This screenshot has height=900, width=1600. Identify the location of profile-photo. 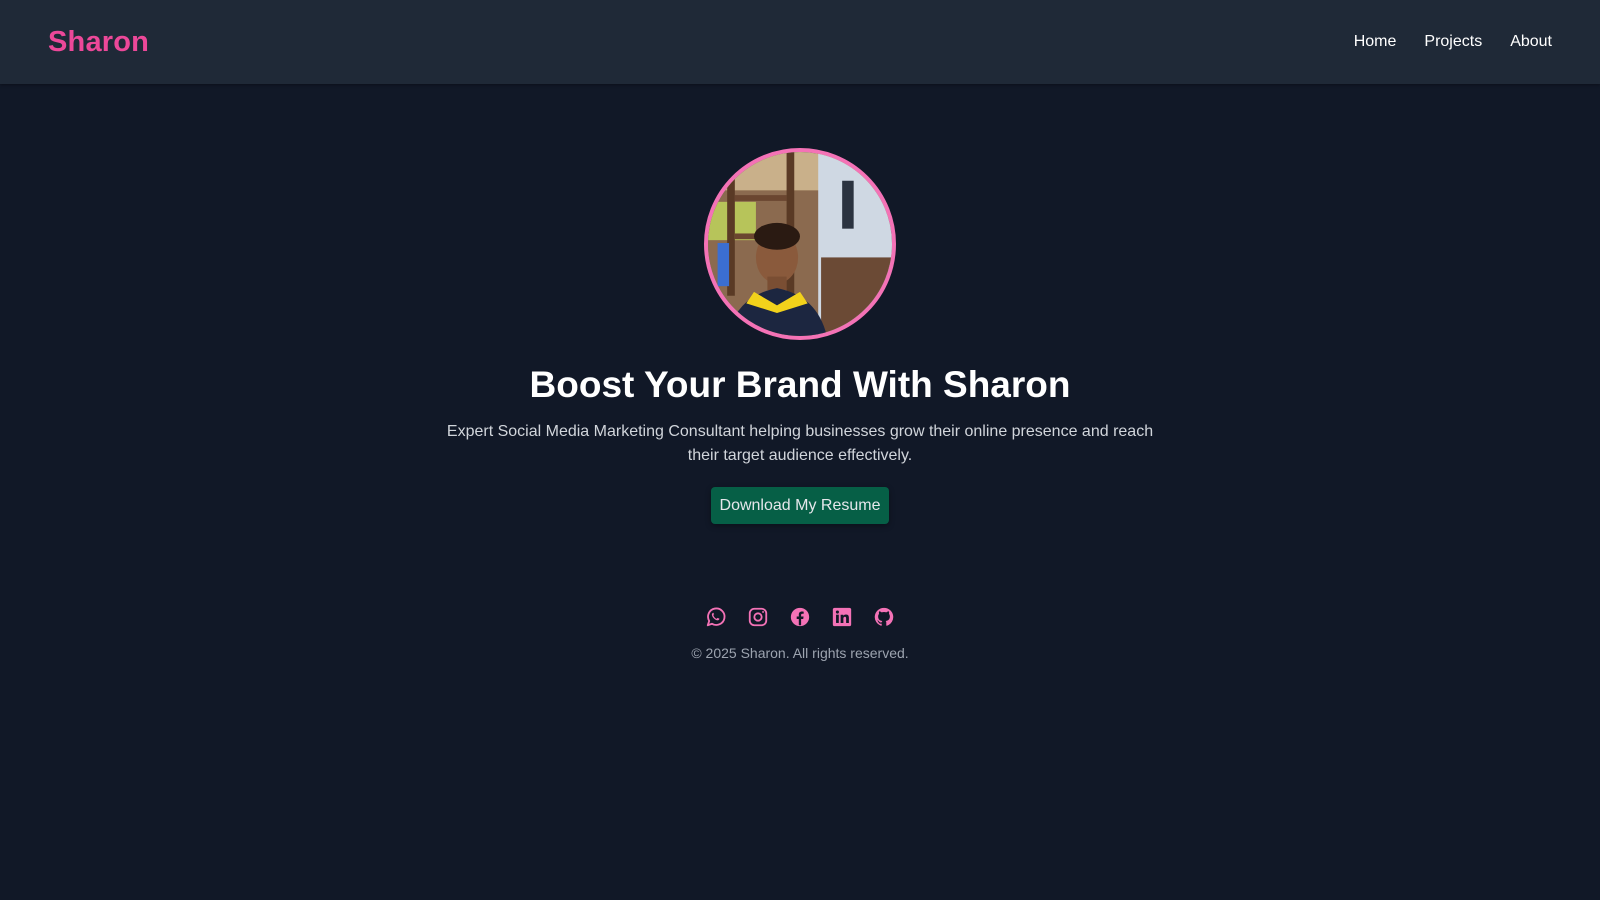
(800, 244).